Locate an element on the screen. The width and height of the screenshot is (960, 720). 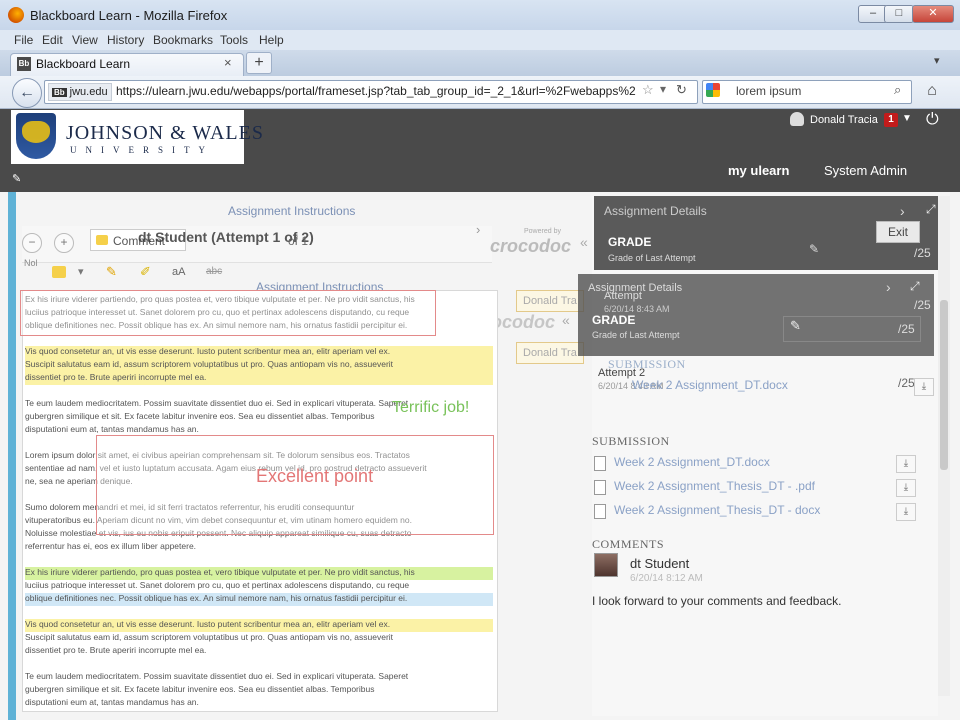
tab-my-ulearn: my ulearn is located at coordinates (758, 170).